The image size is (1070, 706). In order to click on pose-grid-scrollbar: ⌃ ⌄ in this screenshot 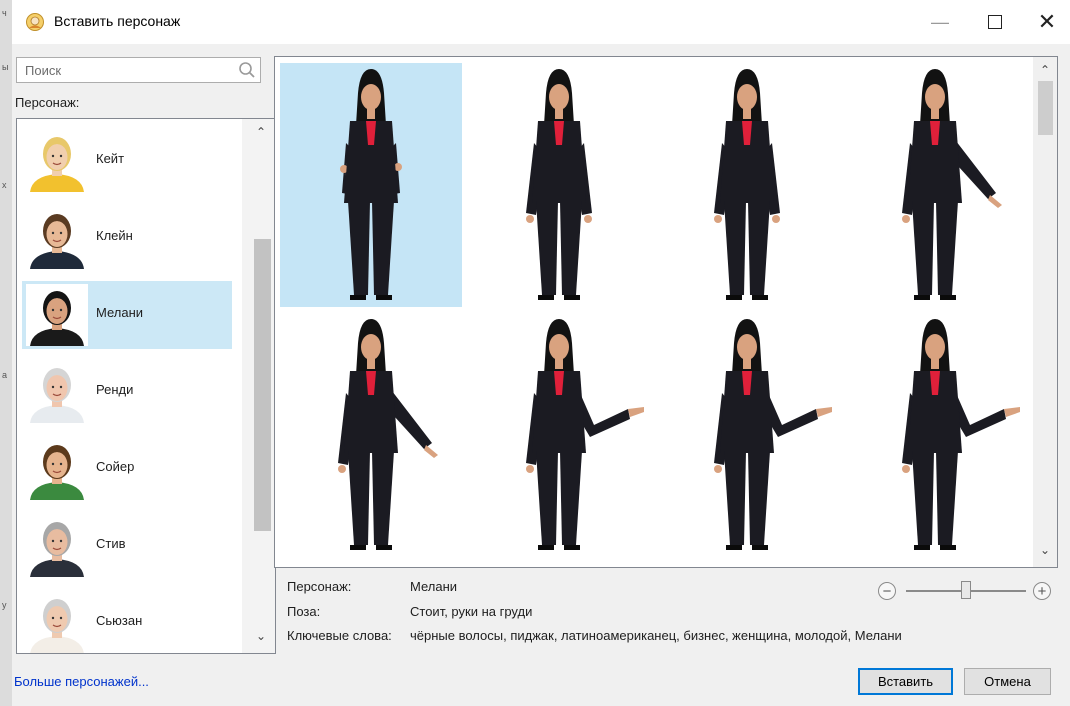, I will do `click(1045, 312)`.